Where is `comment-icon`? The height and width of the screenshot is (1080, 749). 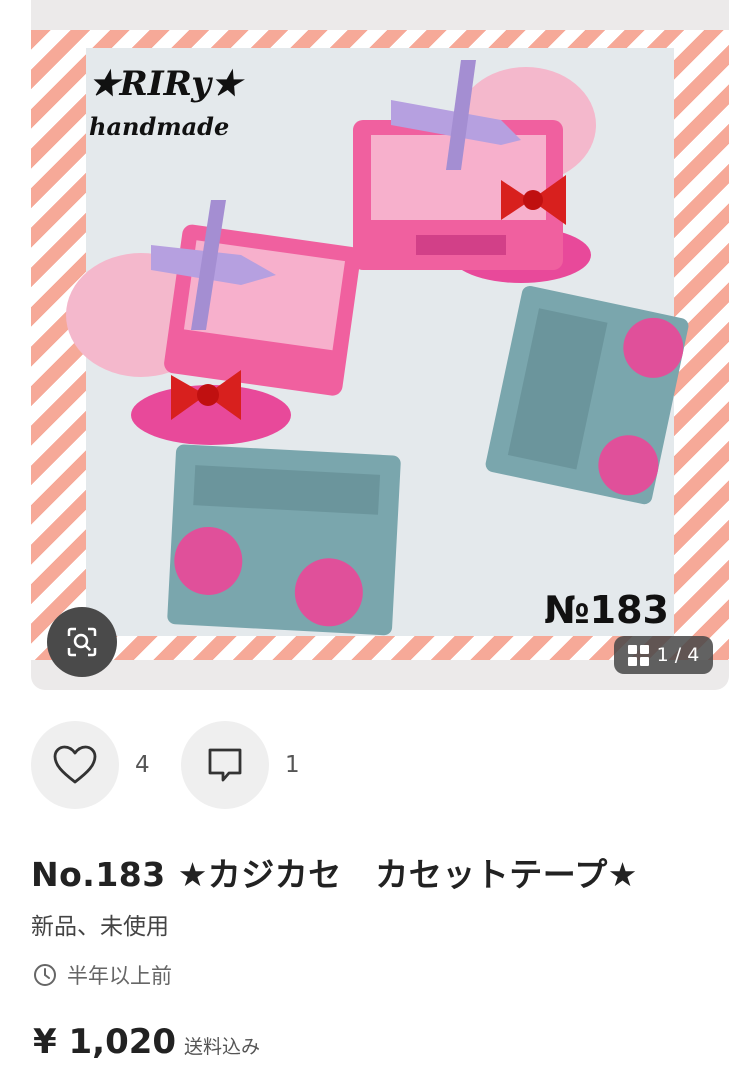 comment-icon is located at coordinates (225, 765).